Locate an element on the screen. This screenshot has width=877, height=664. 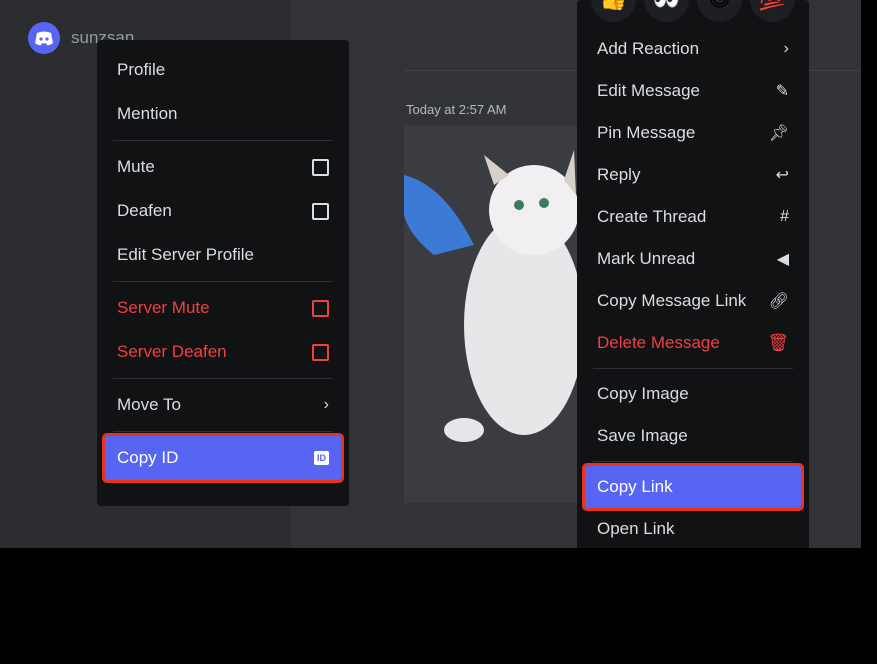
label: Copy Link is located at coordinates (635, 486).